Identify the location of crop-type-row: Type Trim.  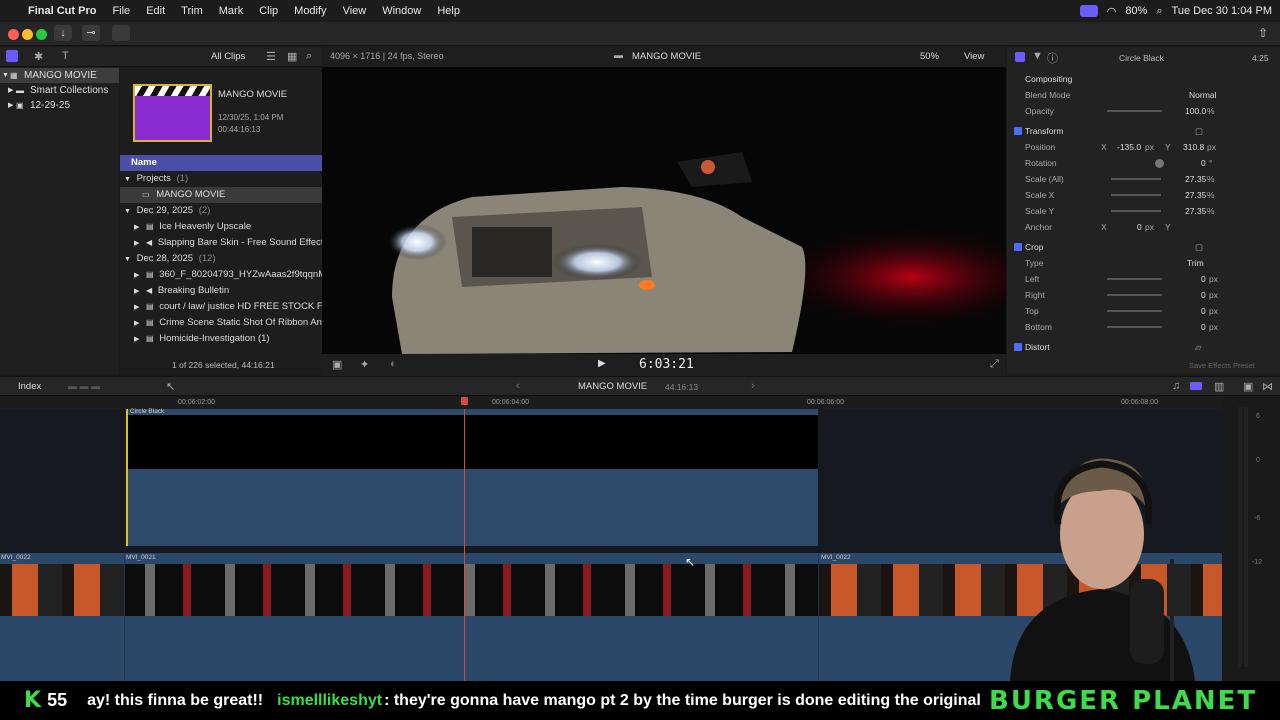
(1143, 263).